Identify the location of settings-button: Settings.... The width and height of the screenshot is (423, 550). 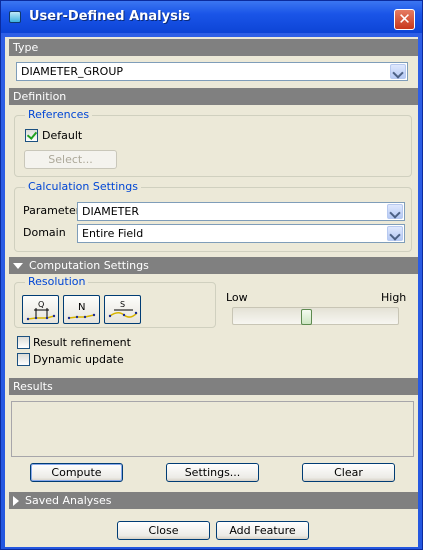
(212, 472).